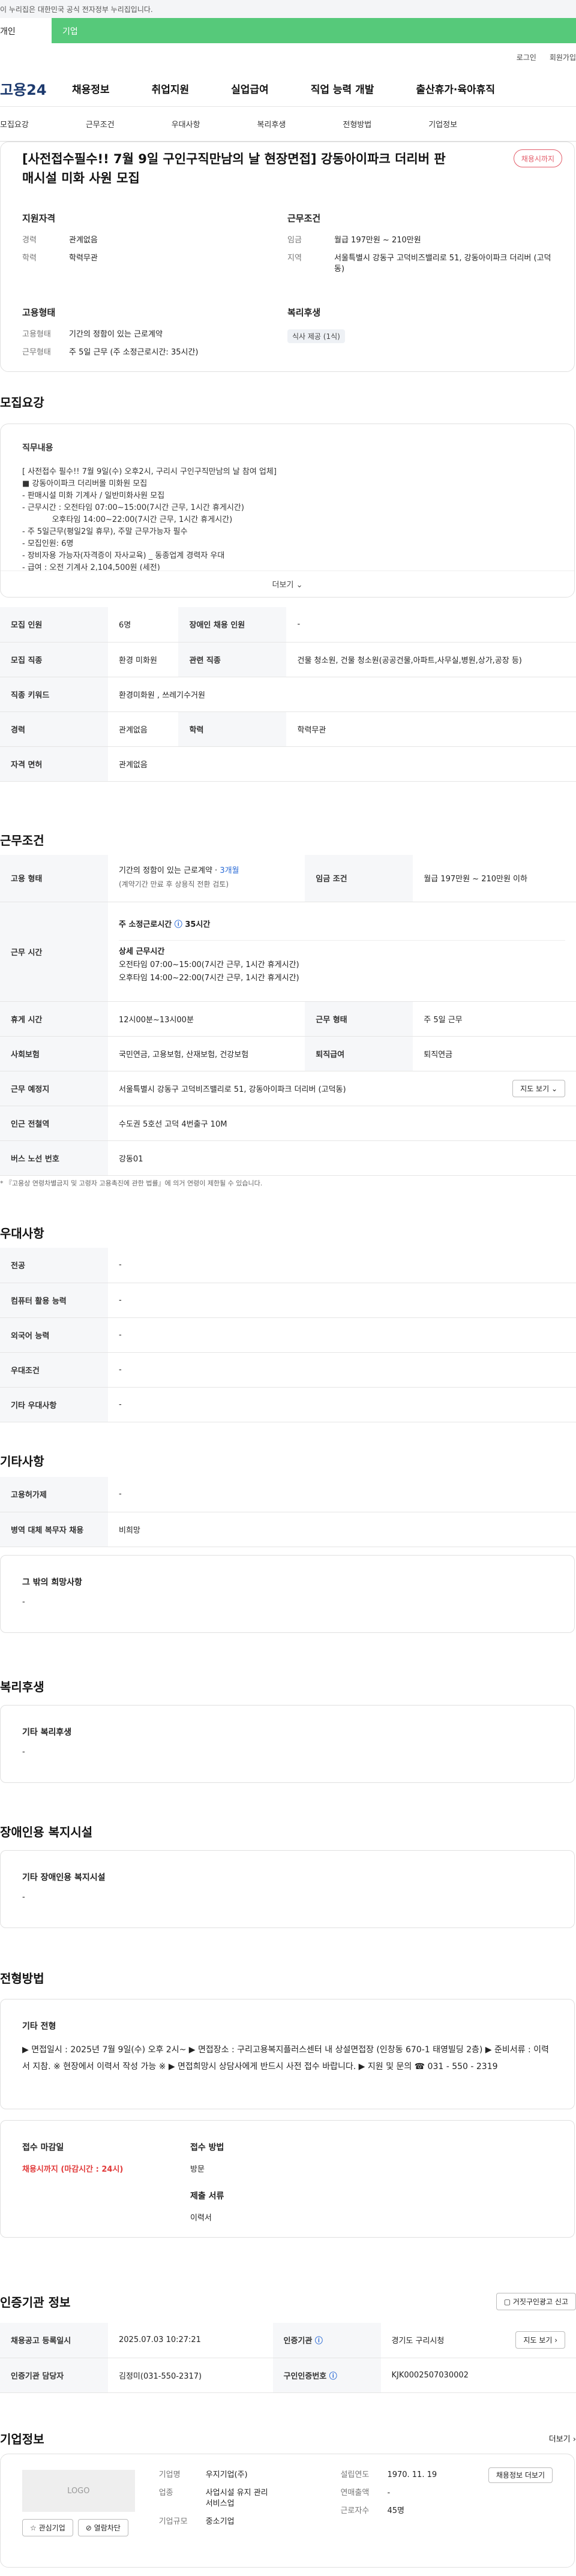 The height and width of the screenshot is (2576, 576). I want to click on label: 퇴직급여, so click(359, 1053).